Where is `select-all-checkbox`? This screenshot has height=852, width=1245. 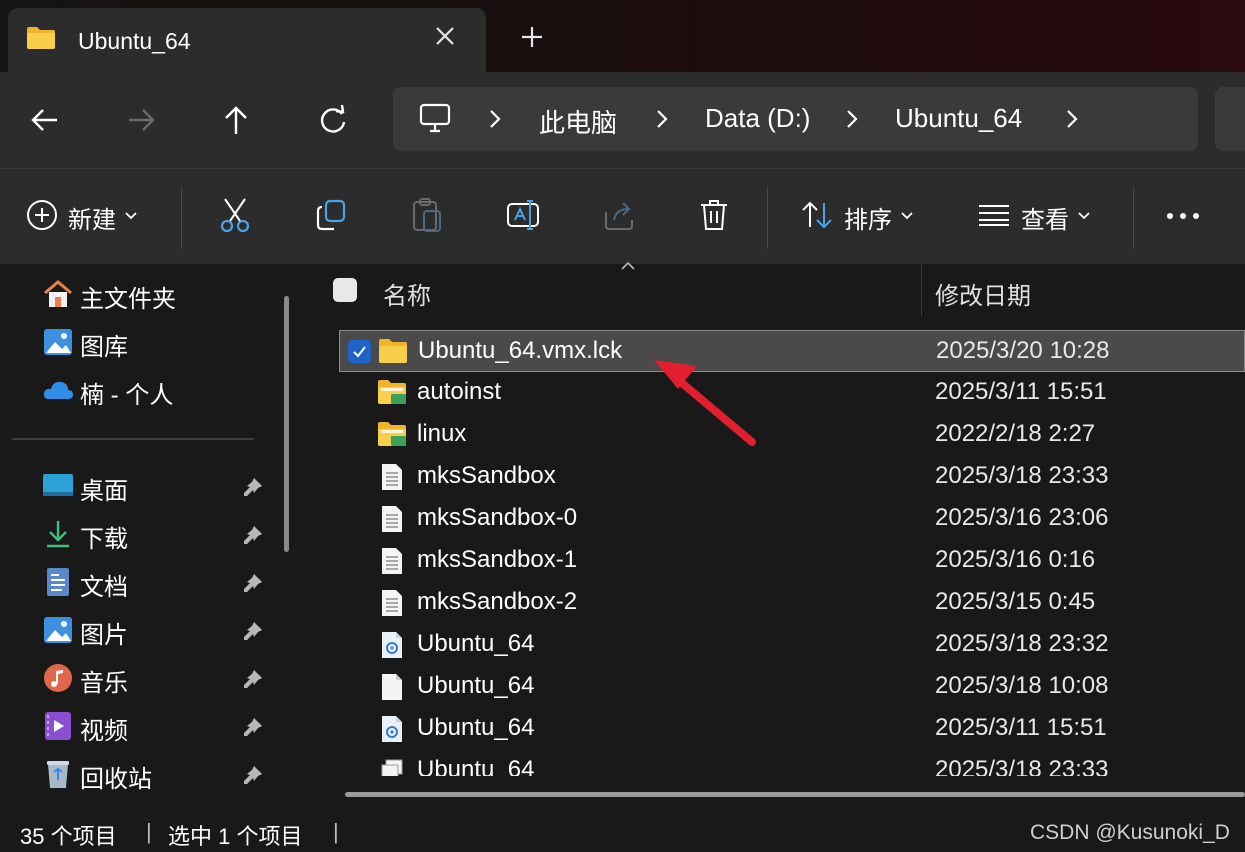 select-all-checkbox is located at coordinates (345, 290).